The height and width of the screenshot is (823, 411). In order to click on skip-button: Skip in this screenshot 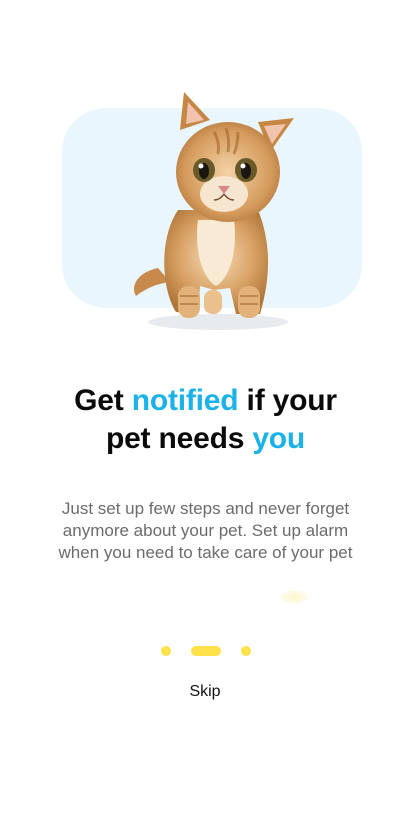, I will do `click(205, 692)`.